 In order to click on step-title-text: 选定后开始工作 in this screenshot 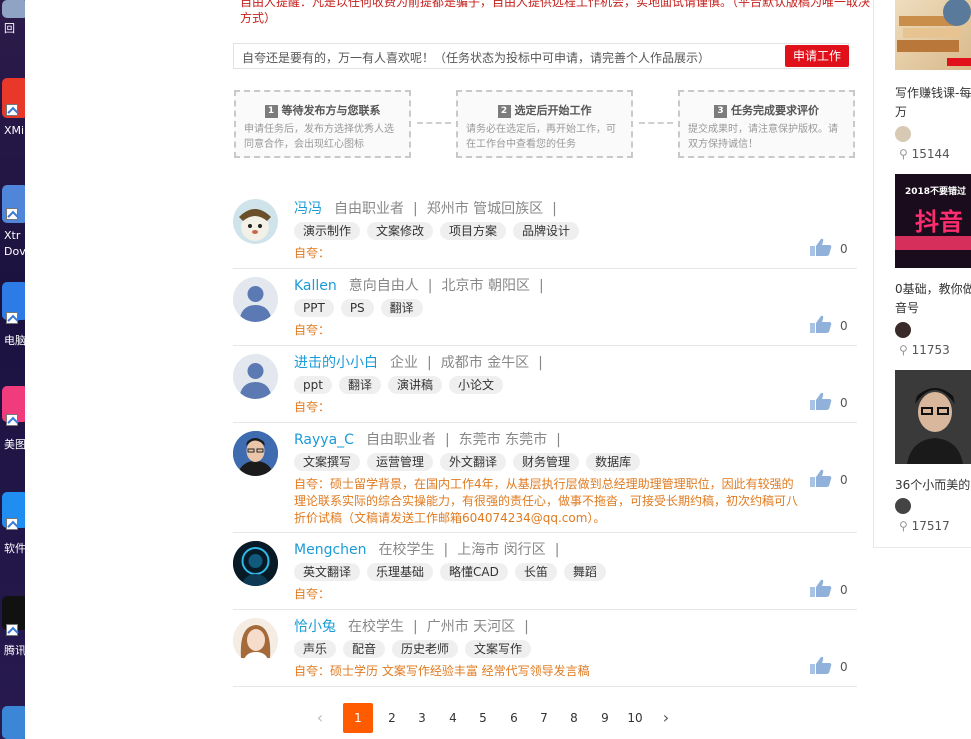, I will do `click(553, 110)`.